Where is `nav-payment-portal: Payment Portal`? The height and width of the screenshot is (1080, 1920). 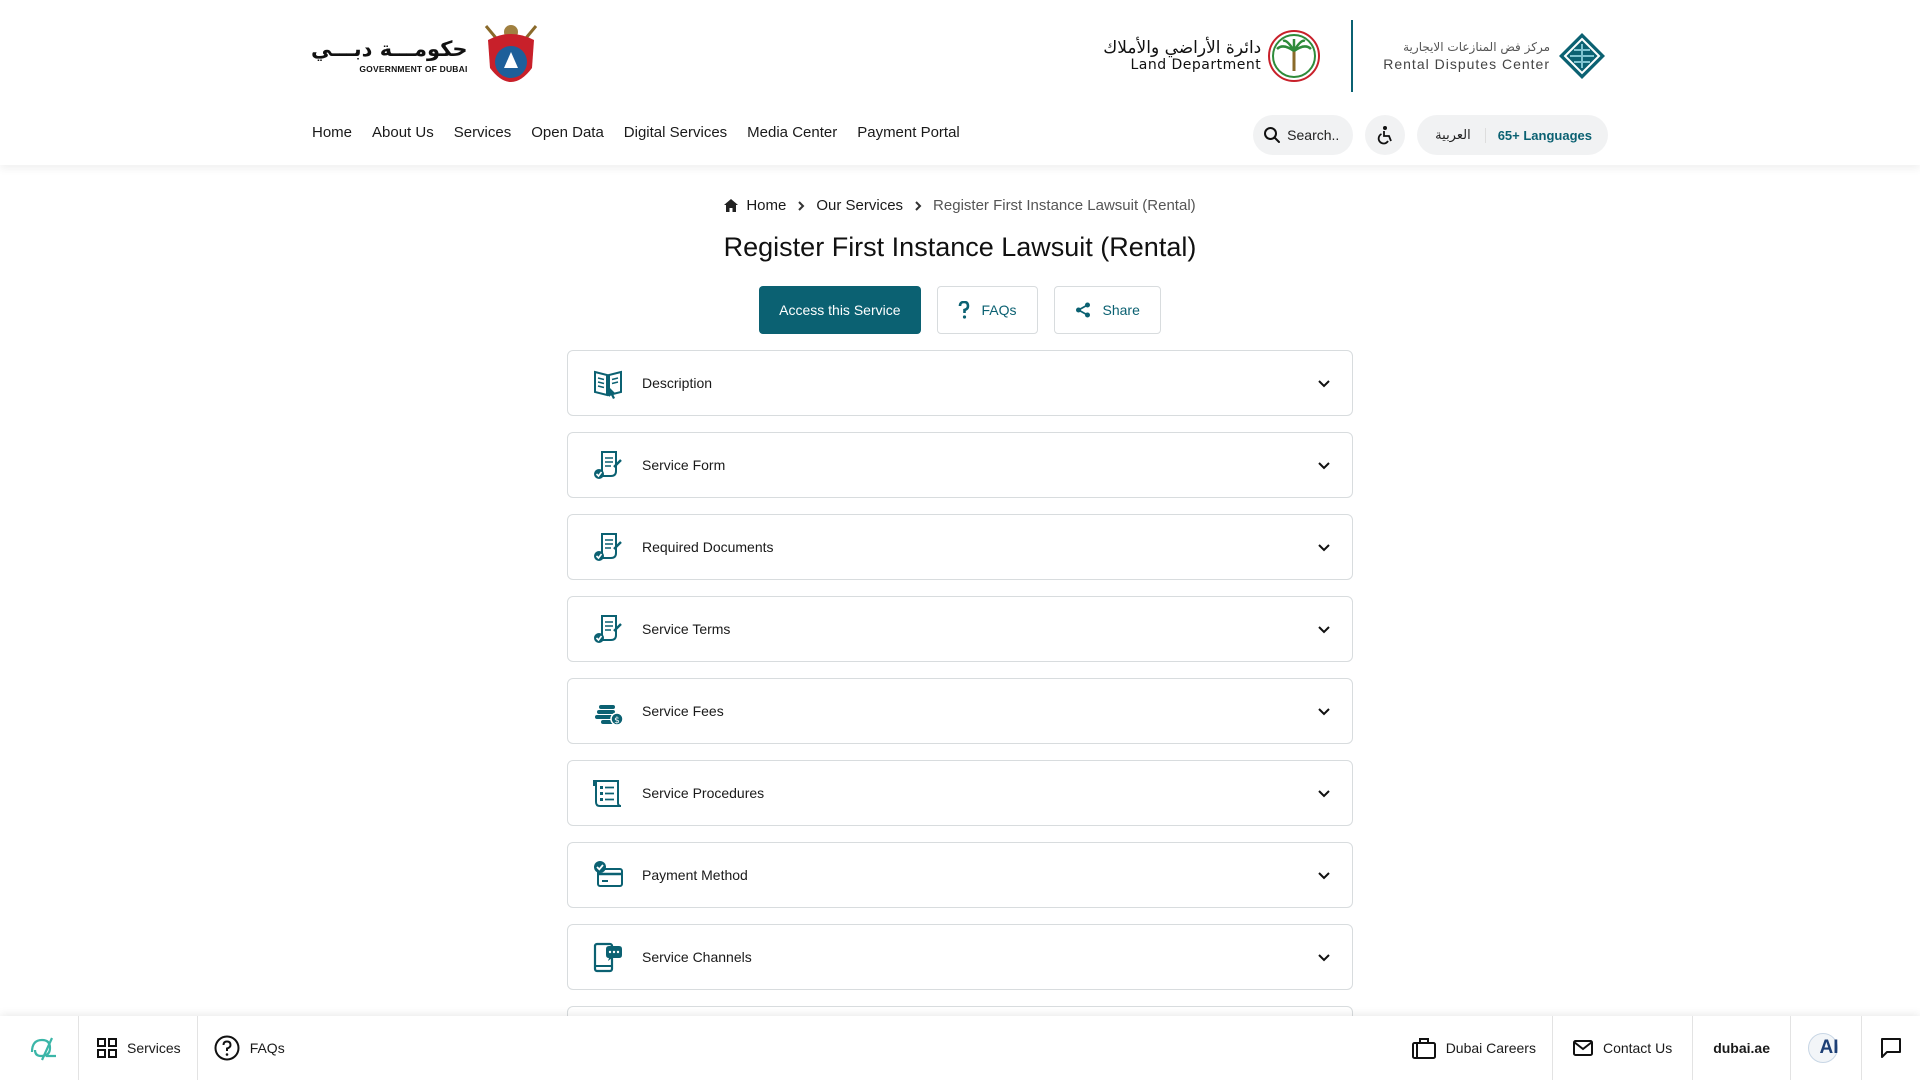
nav-payment-portal: Payment Portal is located at coordinates (908, 132).